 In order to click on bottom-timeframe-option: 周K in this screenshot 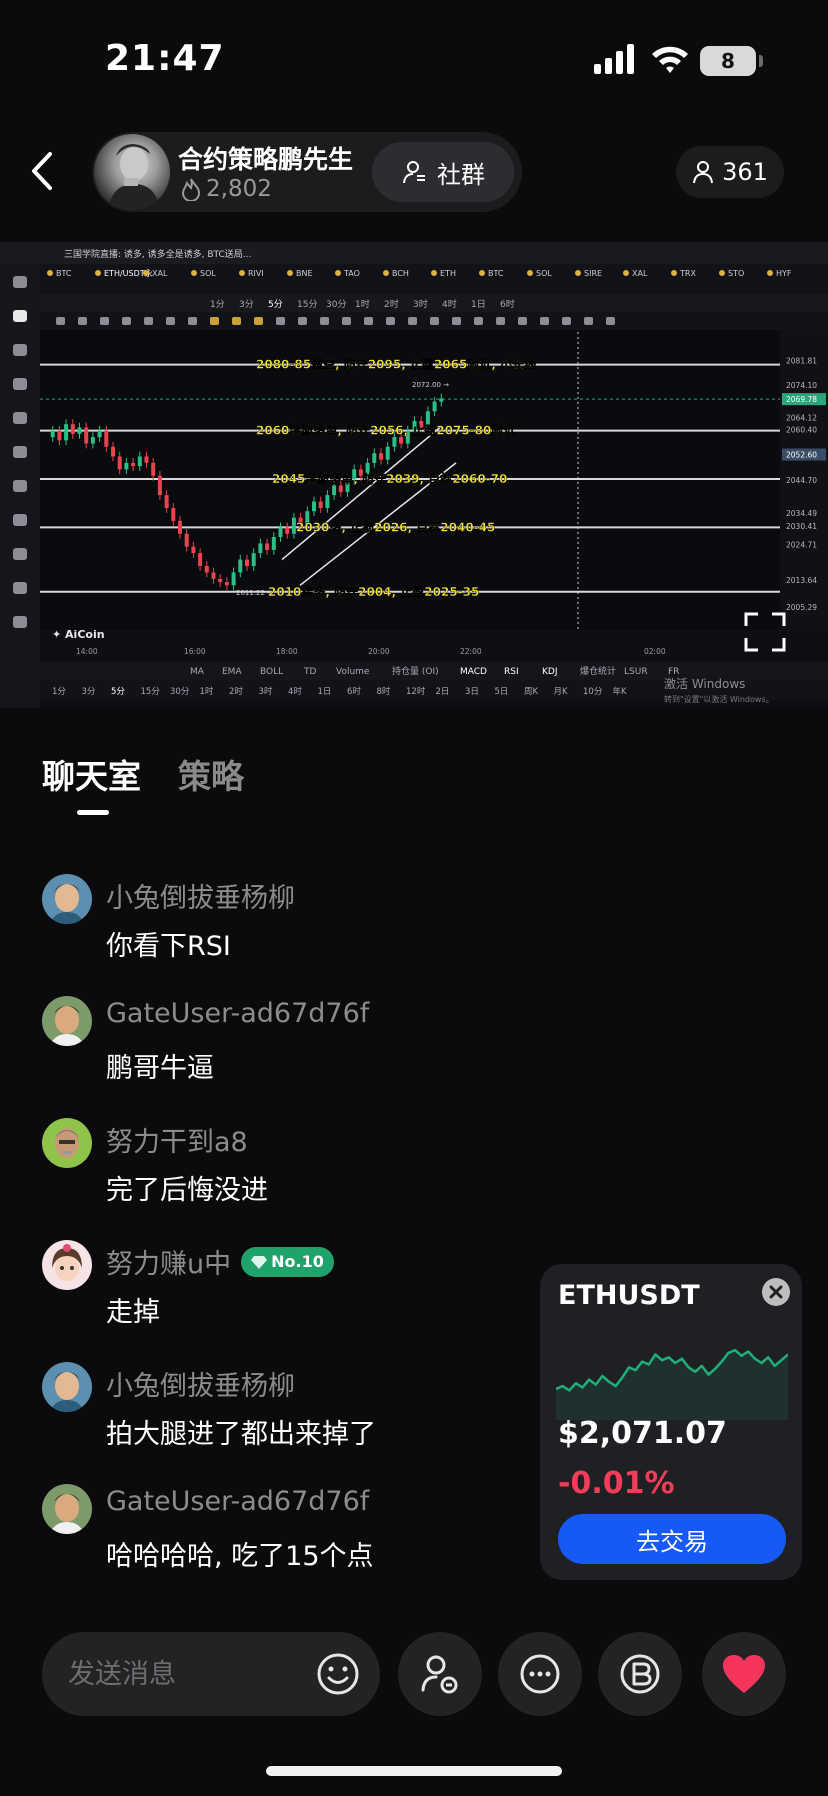, I will do `click(531, 692)`.